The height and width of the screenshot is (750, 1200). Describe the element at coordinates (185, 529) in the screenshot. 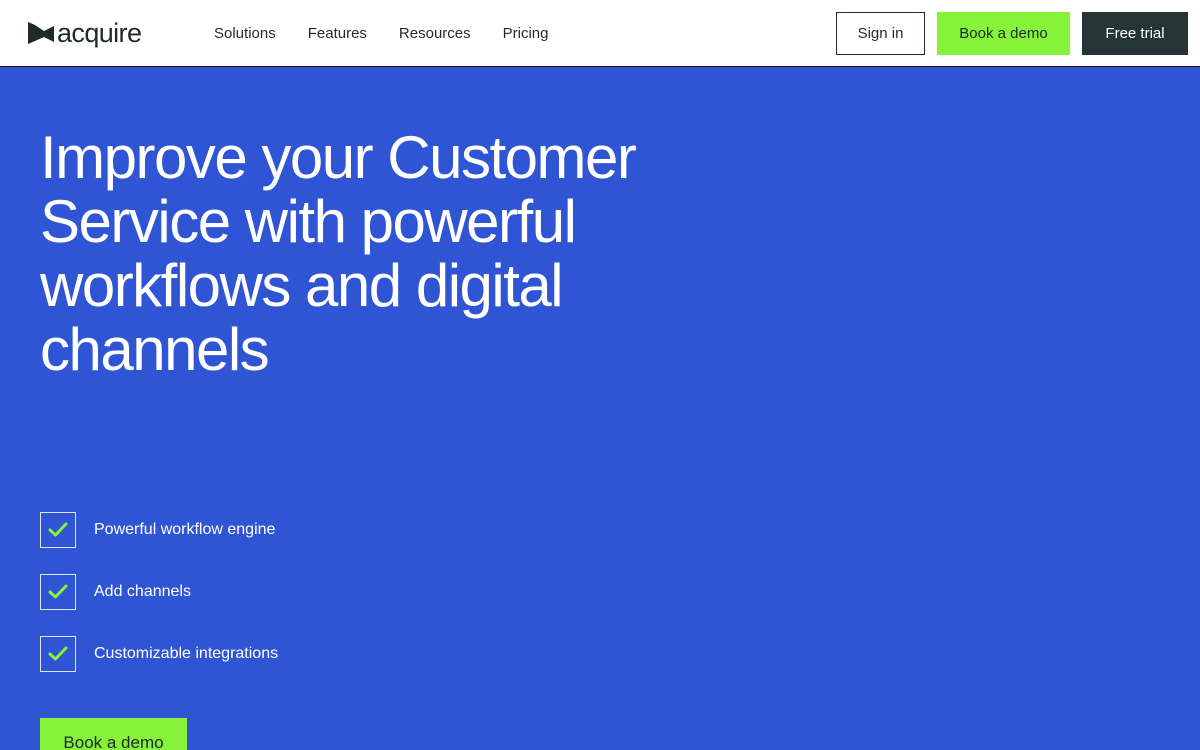

I see `feature-label: Powerful workflow engine` at that location.